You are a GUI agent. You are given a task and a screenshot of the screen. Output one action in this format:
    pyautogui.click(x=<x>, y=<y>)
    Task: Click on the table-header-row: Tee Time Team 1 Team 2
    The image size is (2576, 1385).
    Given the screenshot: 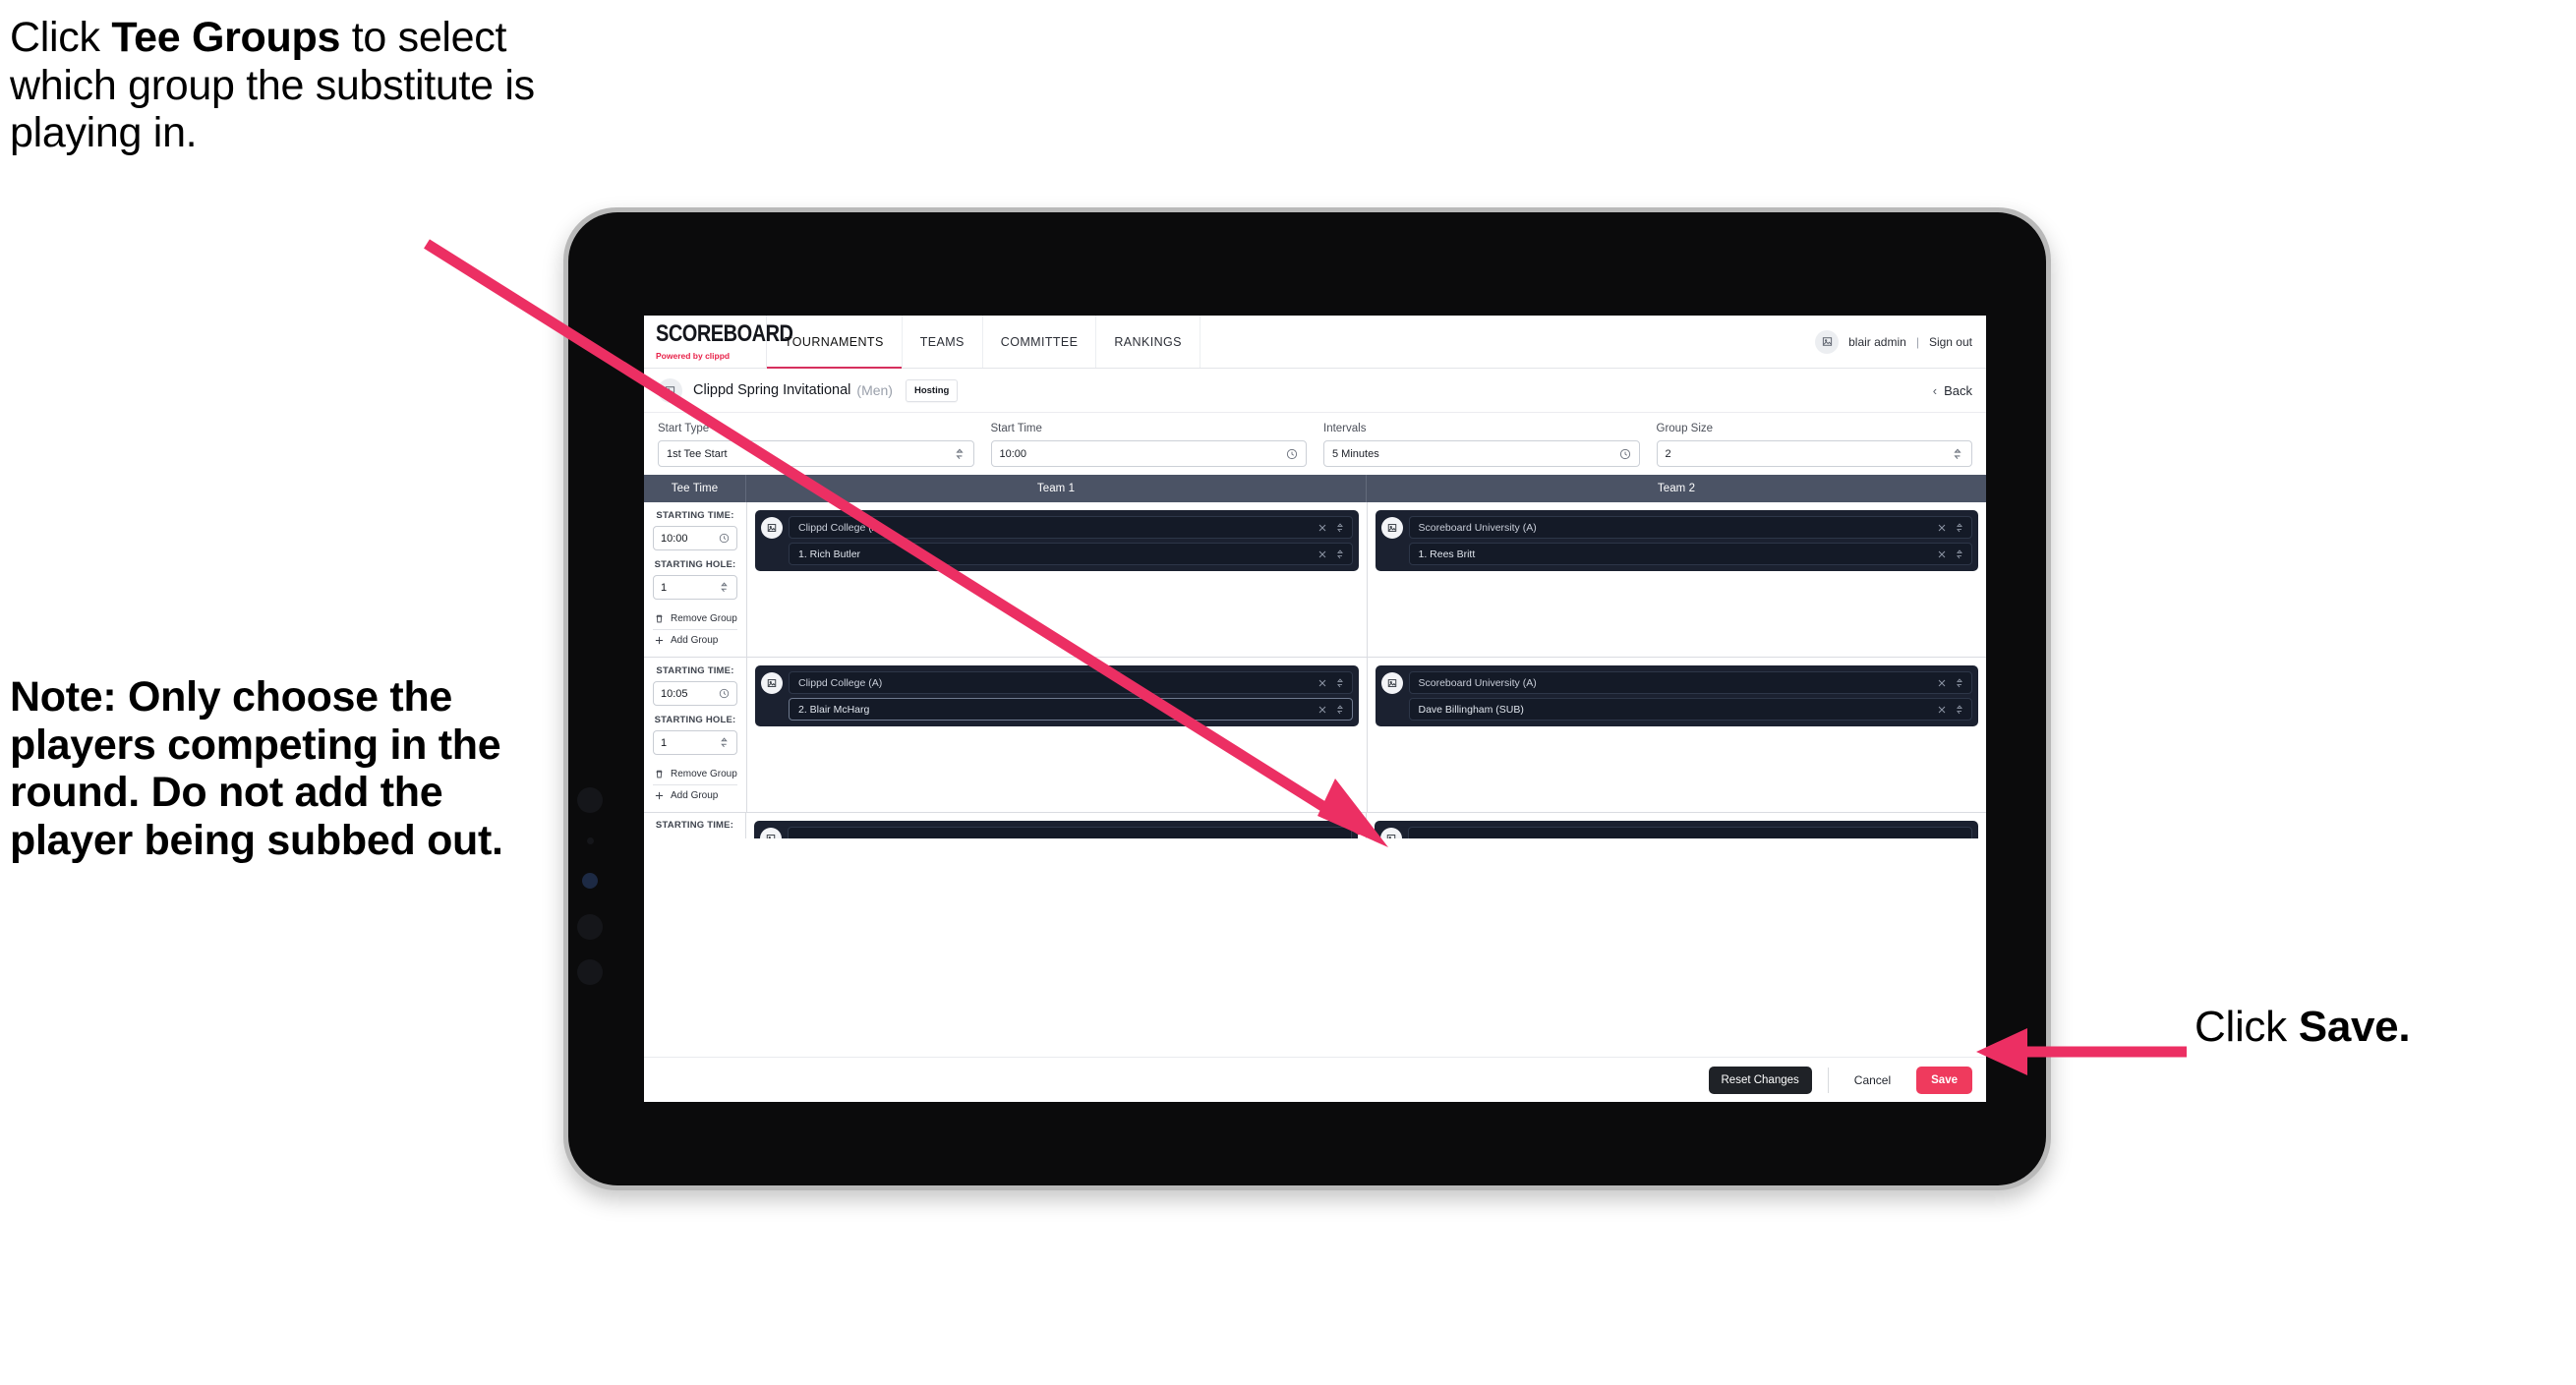 What is the action you would take?
    pyautogui.click(x=1315, y=488)
    